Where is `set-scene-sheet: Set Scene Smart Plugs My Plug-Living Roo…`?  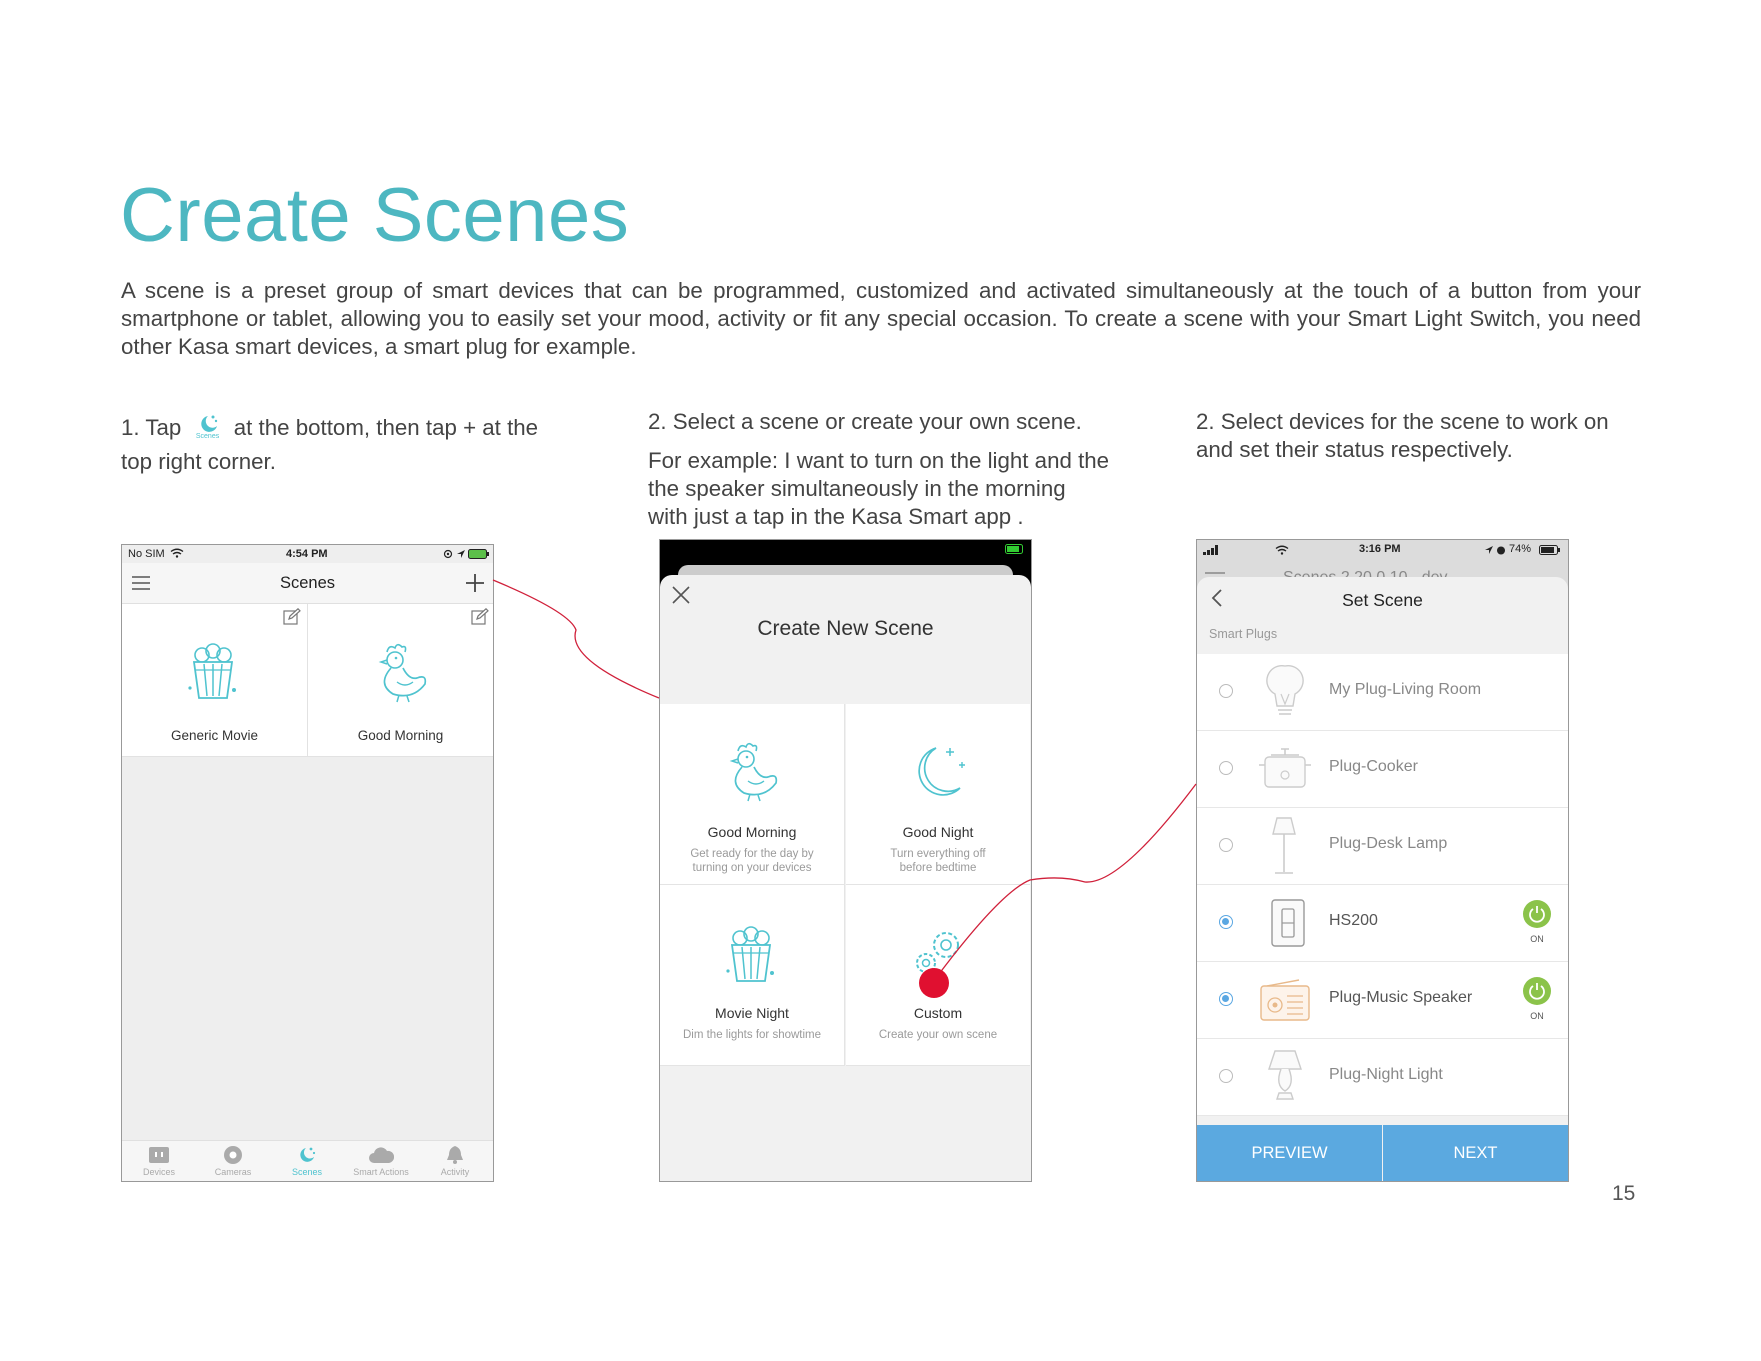
set-scene-sheet: Set Scene Smart Plugs My Plug-Living Roo… is located at coordinates (1382, 879).